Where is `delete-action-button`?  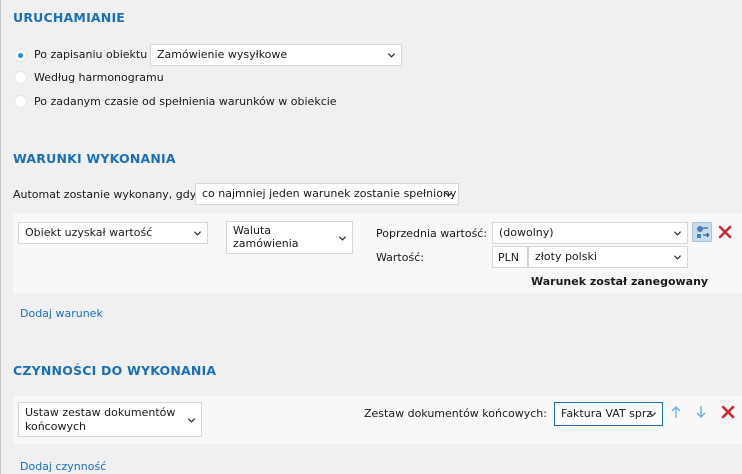 delete-action-button is located at coordinates (728, 412).